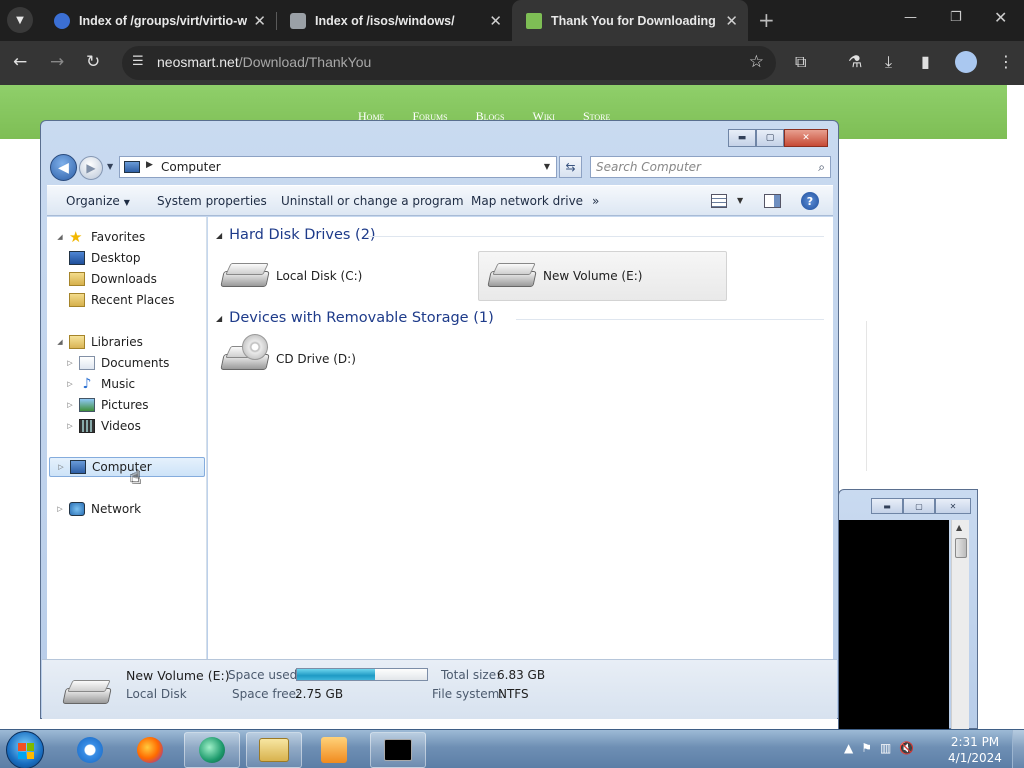  I want to click on profile-avatar-icon, so click(966, 62).